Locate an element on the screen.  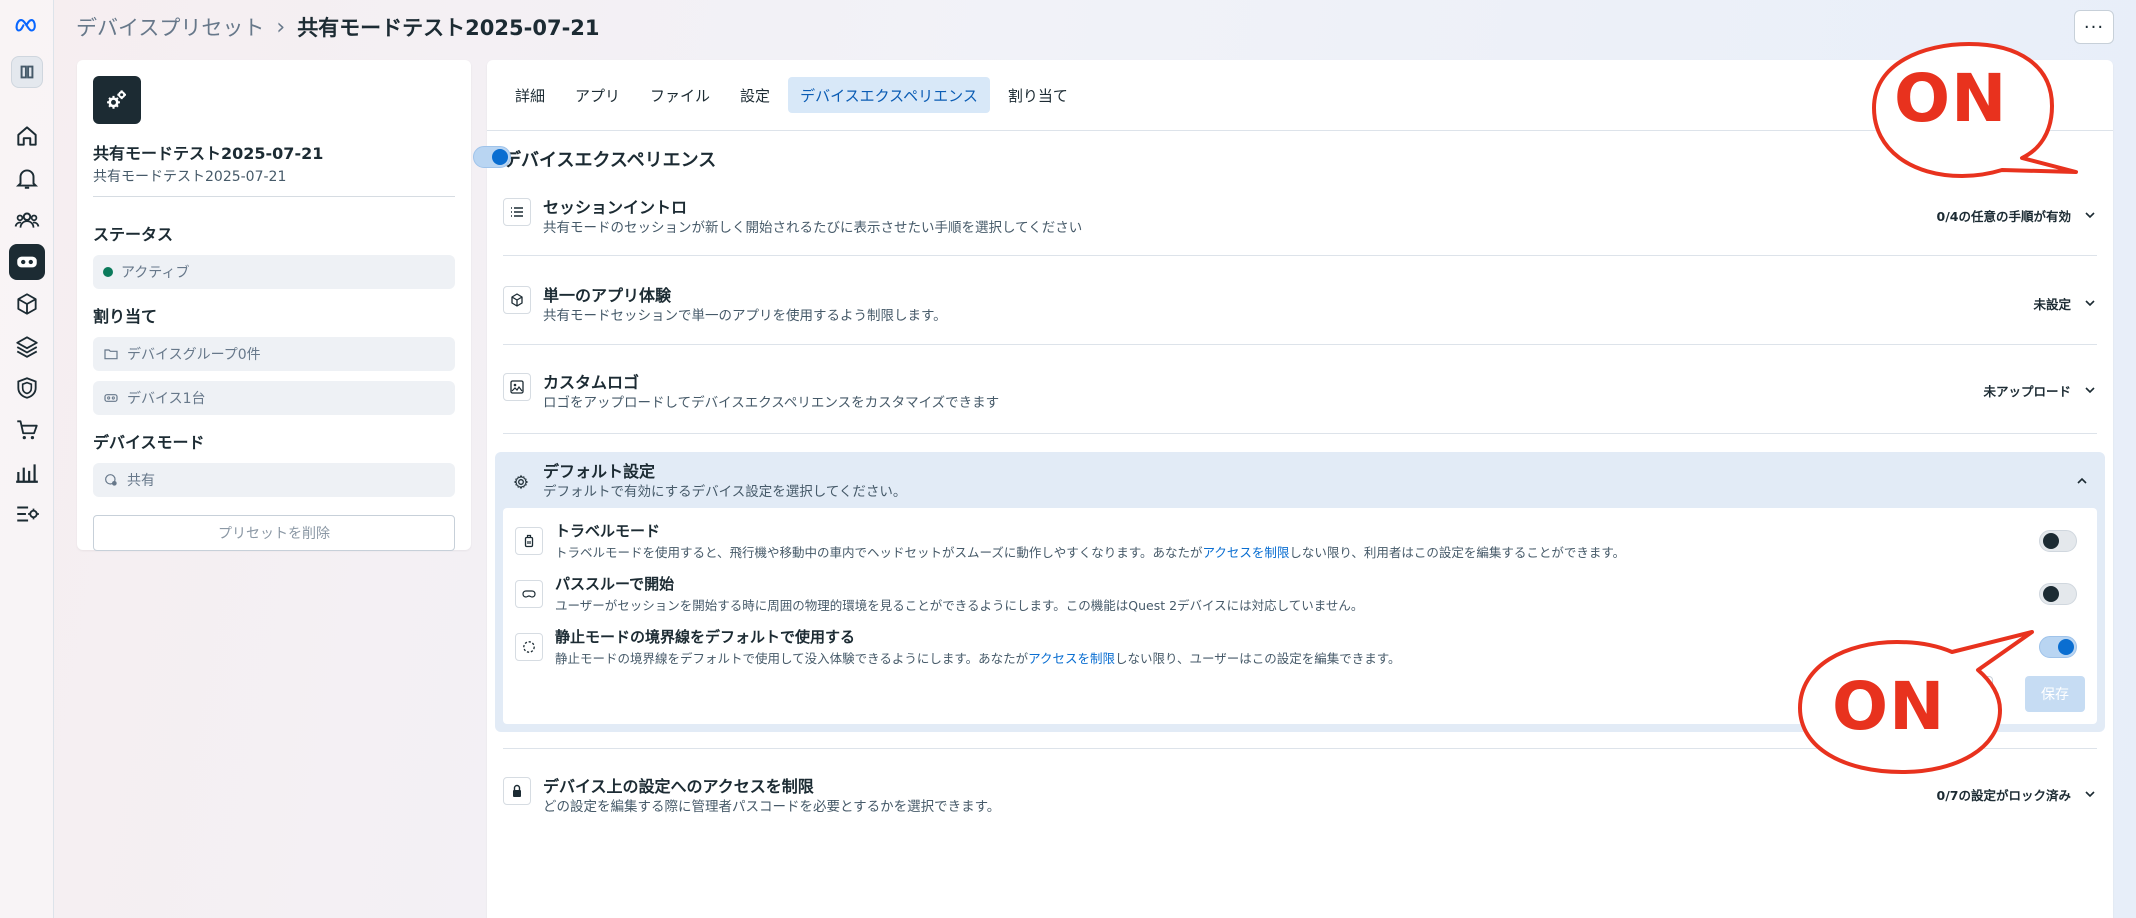
gear-icon is located at coordinates (521, 482).